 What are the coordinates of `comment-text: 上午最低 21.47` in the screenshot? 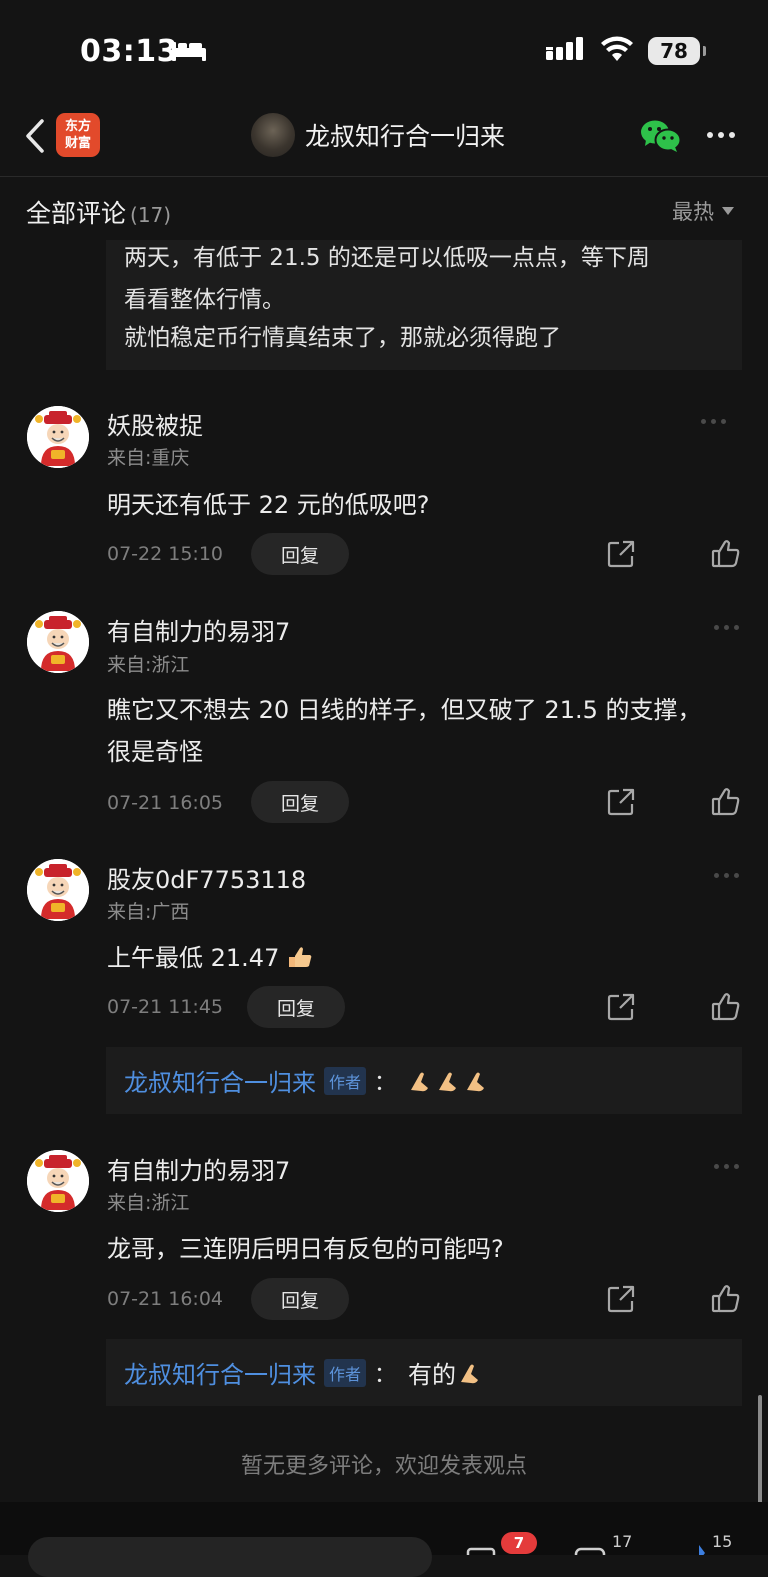 It's located at (210, 956).